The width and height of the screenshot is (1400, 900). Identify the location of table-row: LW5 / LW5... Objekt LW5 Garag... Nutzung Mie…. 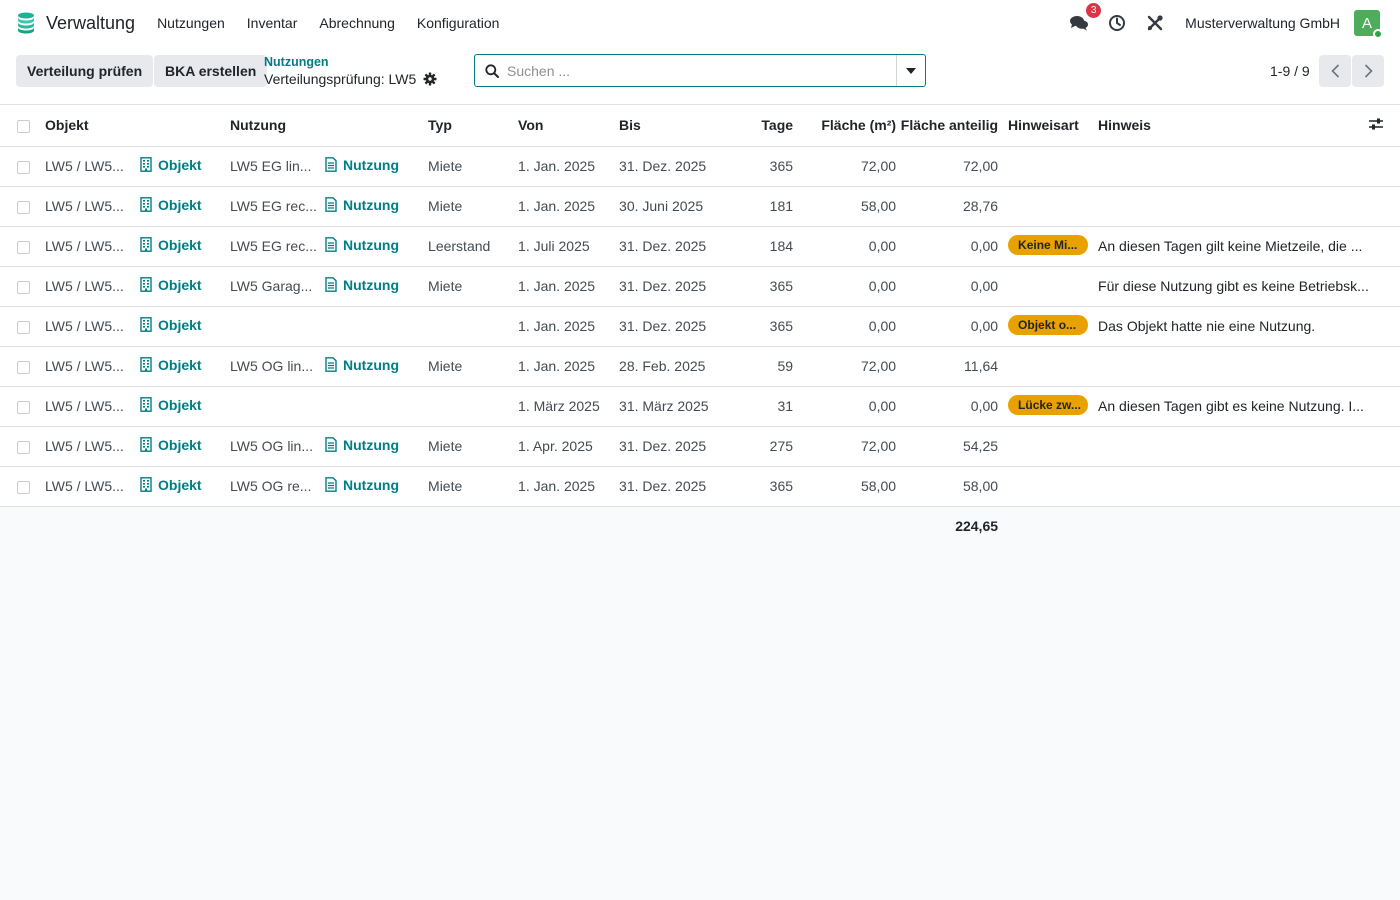
(700, 286).